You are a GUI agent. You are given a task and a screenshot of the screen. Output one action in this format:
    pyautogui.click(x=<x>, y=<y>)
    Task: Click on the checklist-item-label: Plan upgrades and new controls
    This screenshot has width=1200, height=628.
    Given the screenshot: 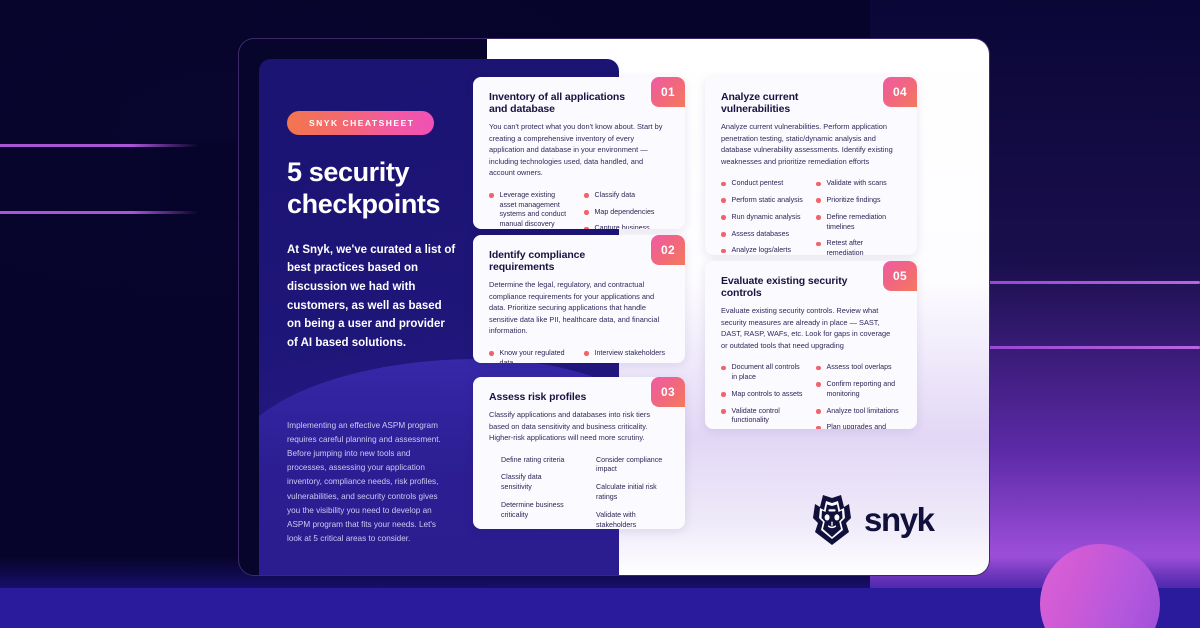 What is the action you would take?
    pyautogui.click(x=856, y=426)
    